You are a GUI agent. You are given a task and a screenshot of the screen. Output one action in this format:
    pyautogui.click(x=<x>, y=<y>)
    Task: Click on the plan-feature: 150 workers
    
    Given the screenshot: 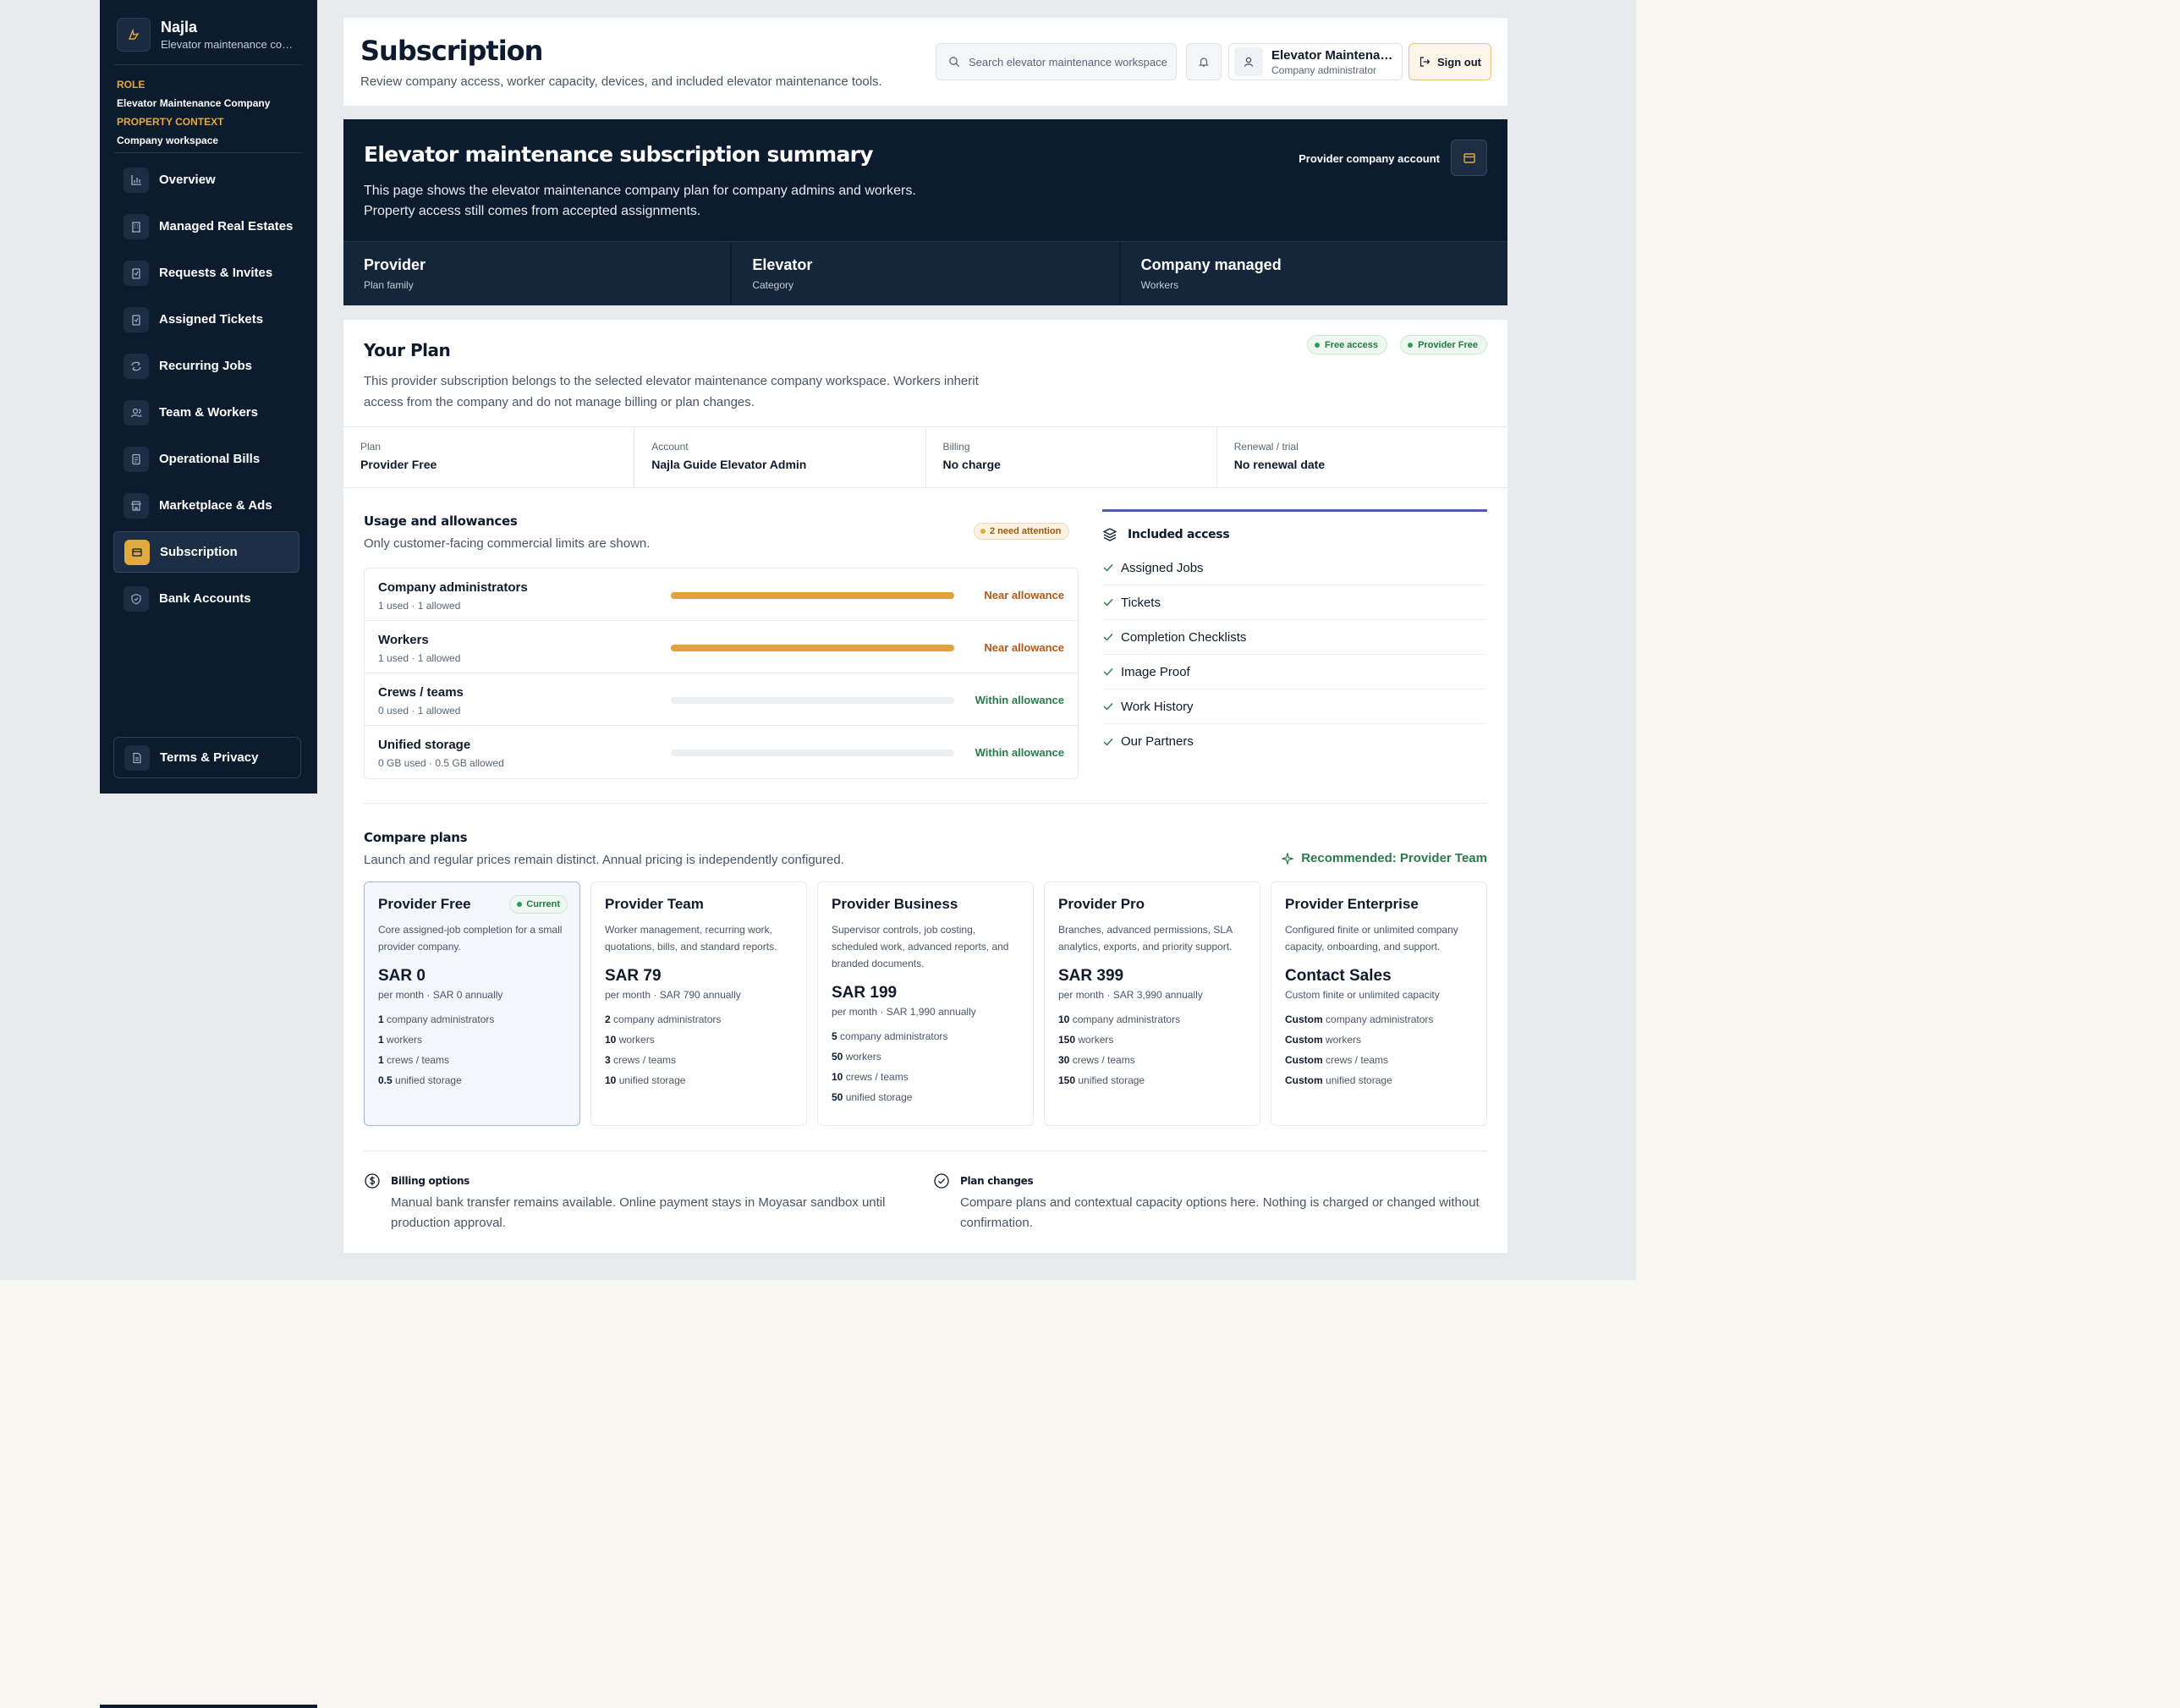 What is the action you would take?
    pyautogui.click(x=1086, y=1040)
    